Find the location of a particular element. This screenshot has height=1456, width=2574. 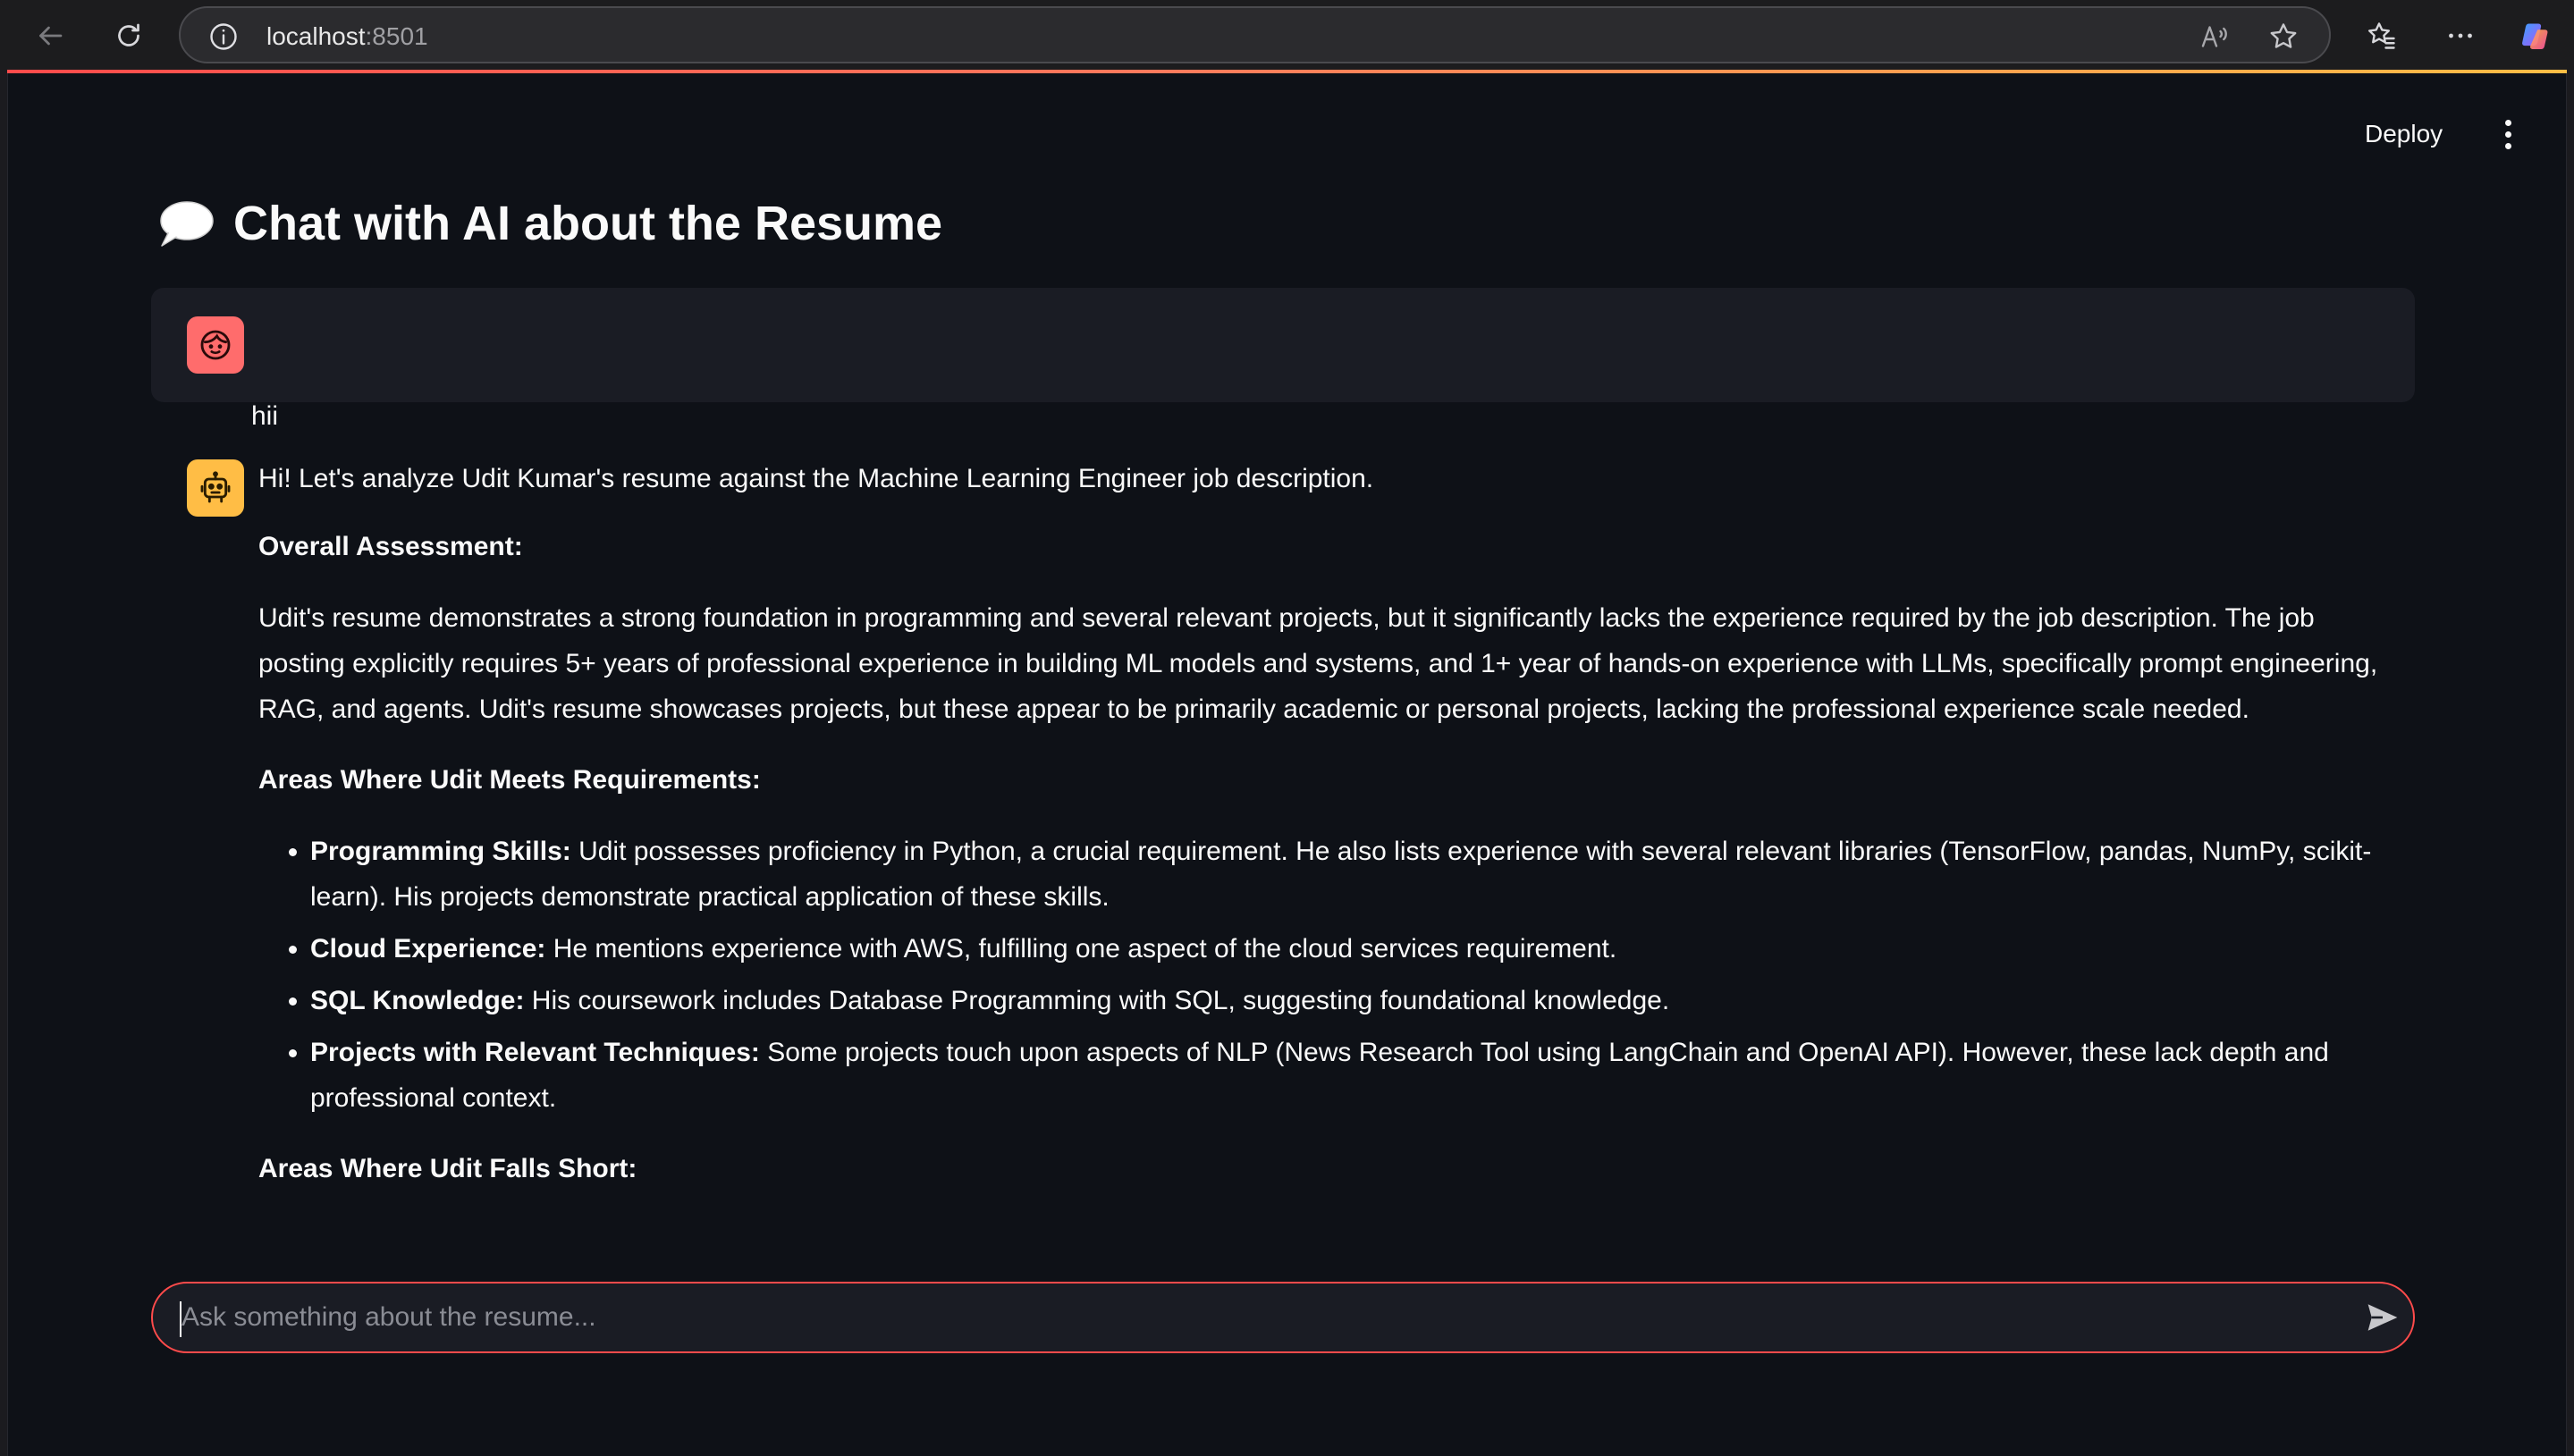

arrow-left-icon is located at coordinates (51, 36).